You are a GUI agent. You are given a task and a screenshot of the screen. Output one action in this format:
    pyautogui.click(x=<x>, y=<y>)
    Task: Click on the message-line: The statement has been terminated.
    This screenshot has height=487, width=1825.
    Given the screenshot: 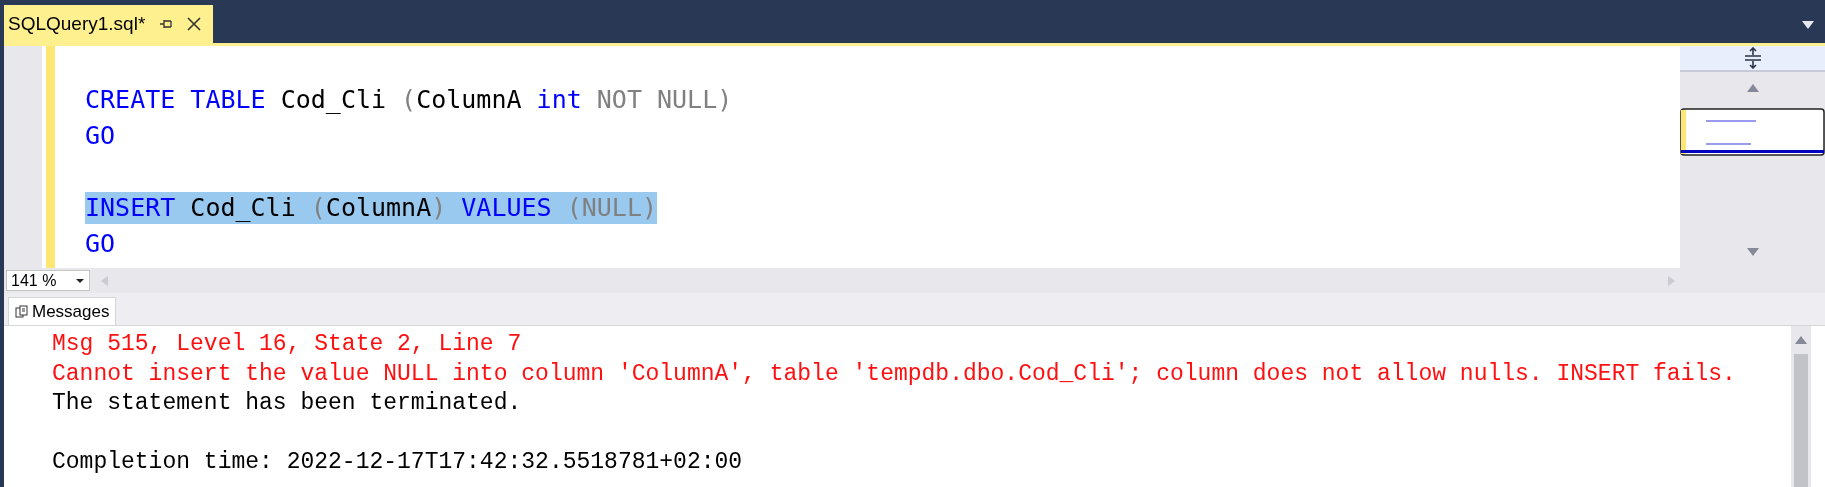 What is the action you would take?
    pyautogui.click(x=287, y=403)
    